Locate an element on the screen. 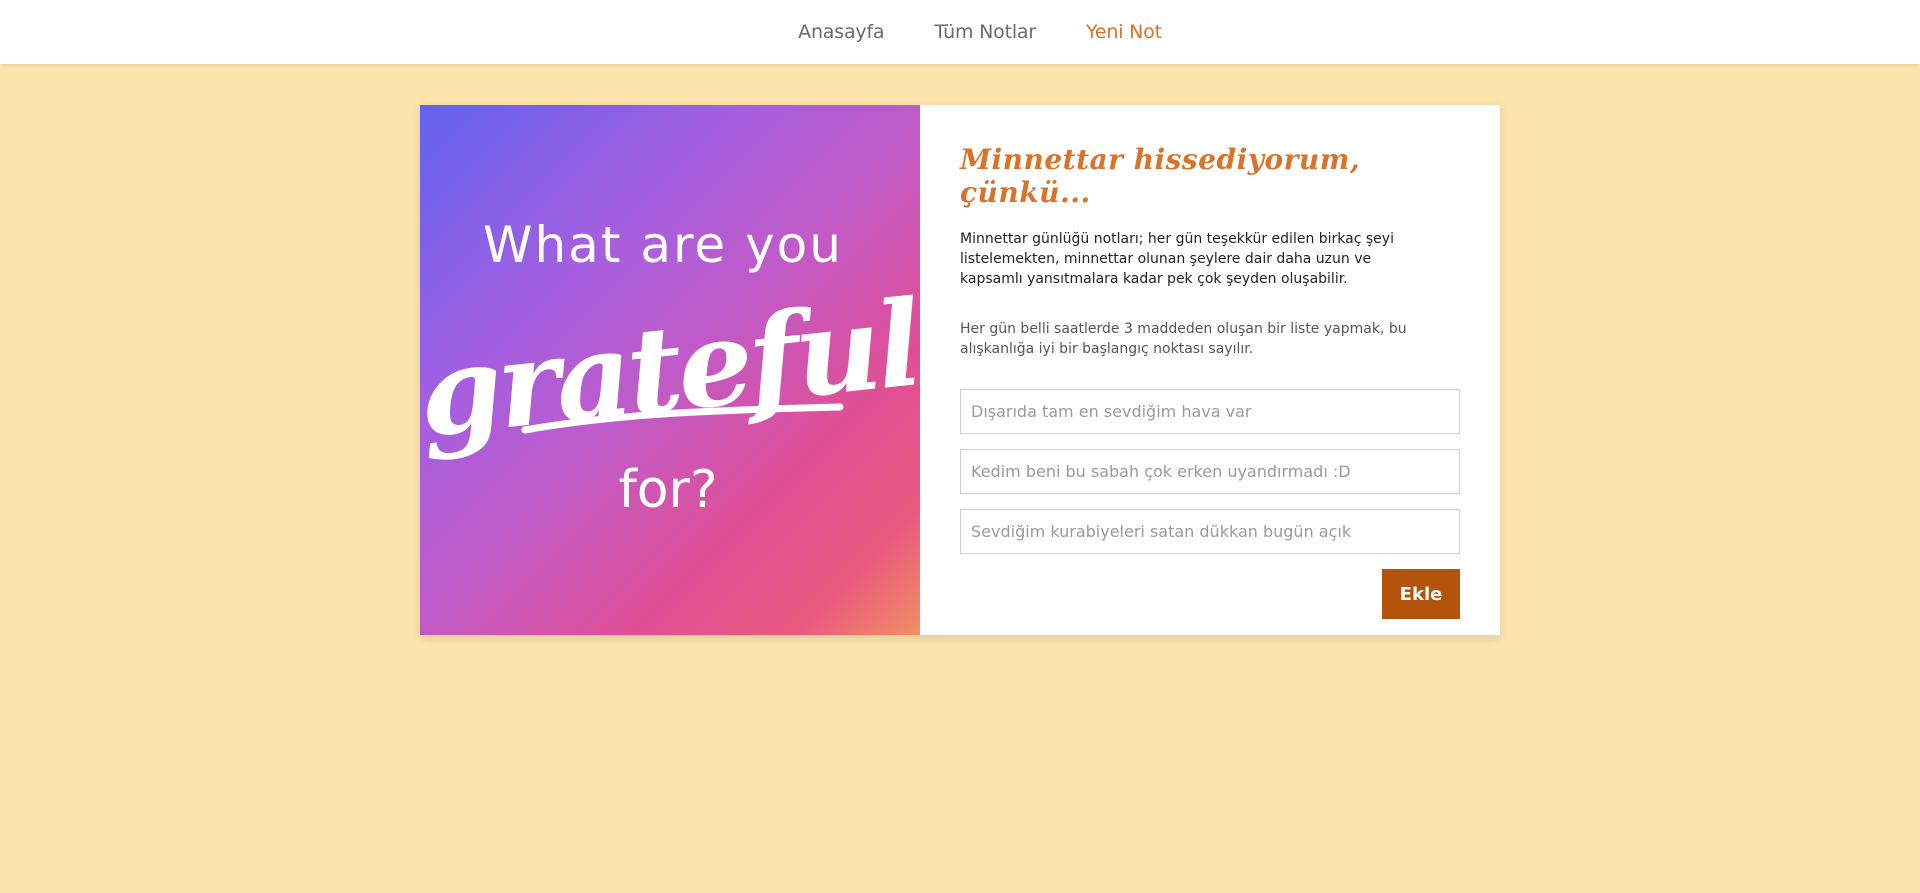  nav-link-all-notes: Tüm Notlar is located at coordinates (985, 32).